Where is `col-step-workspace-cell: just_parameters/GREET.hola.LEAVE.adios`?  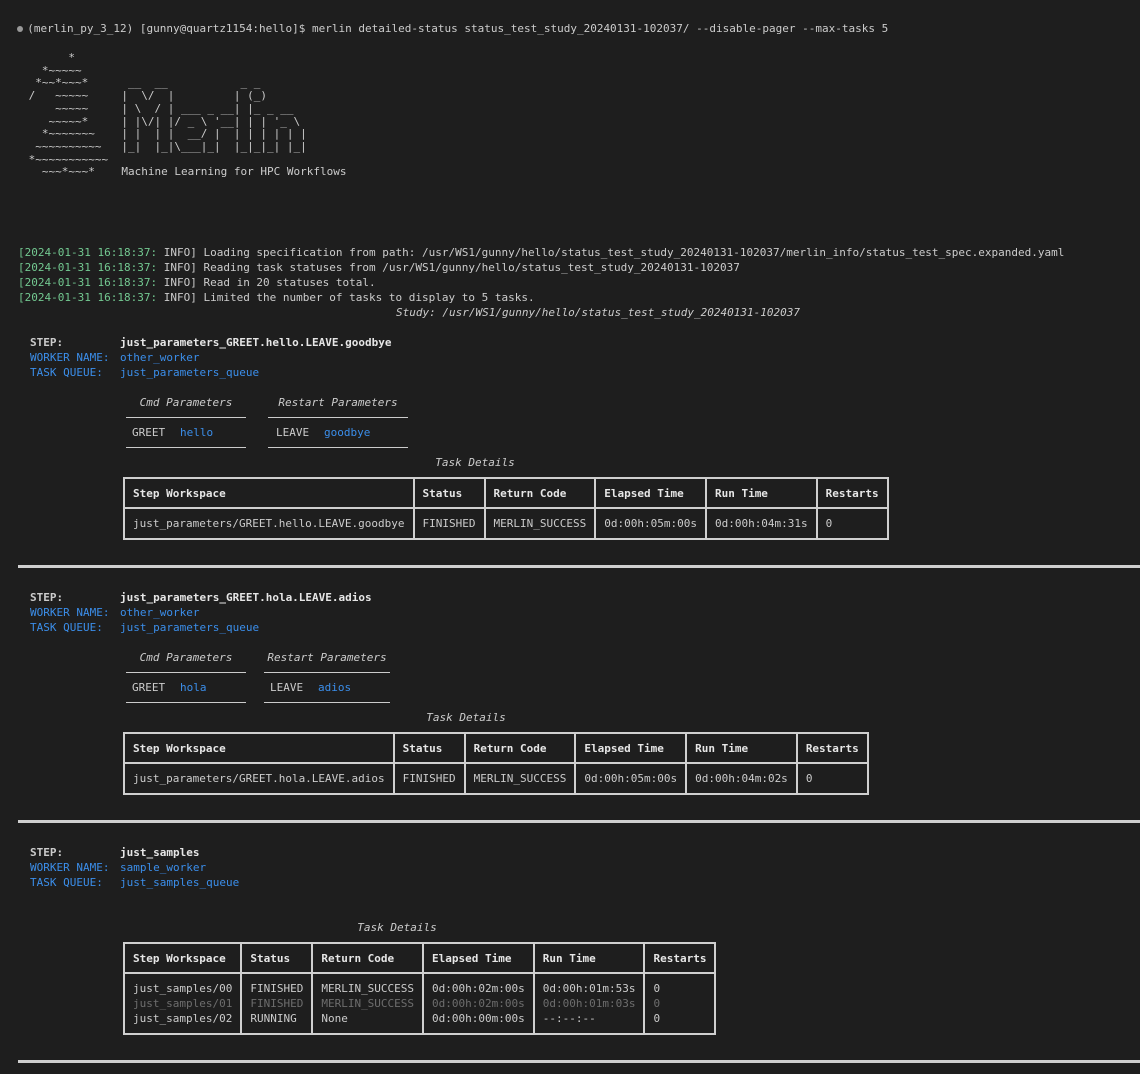 col-step-workspace-cell: just_parameters/GREET.hola.LEAVE.adios is located at coordinates (259, 778).